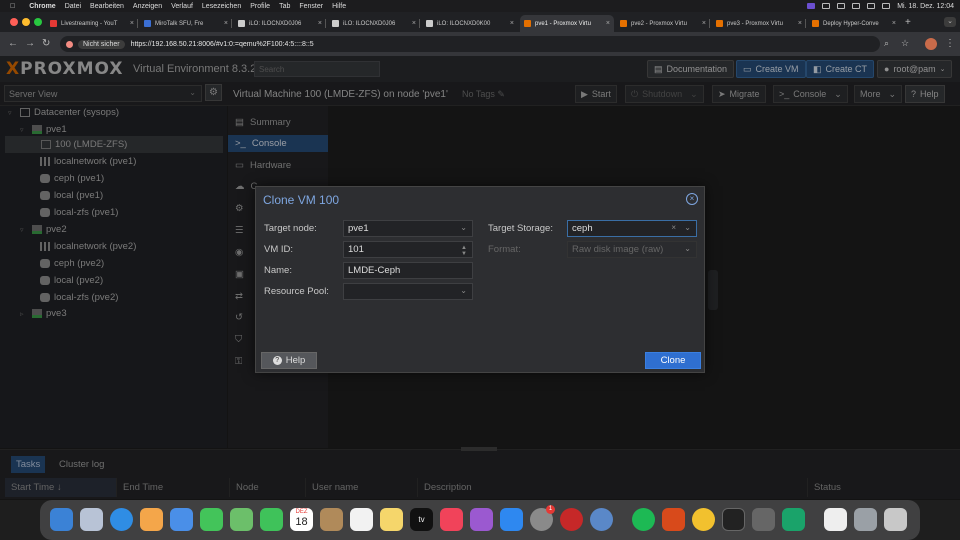 The image size is (960, 540). I want to click on reload-icon: ↻, so click(46, 43).